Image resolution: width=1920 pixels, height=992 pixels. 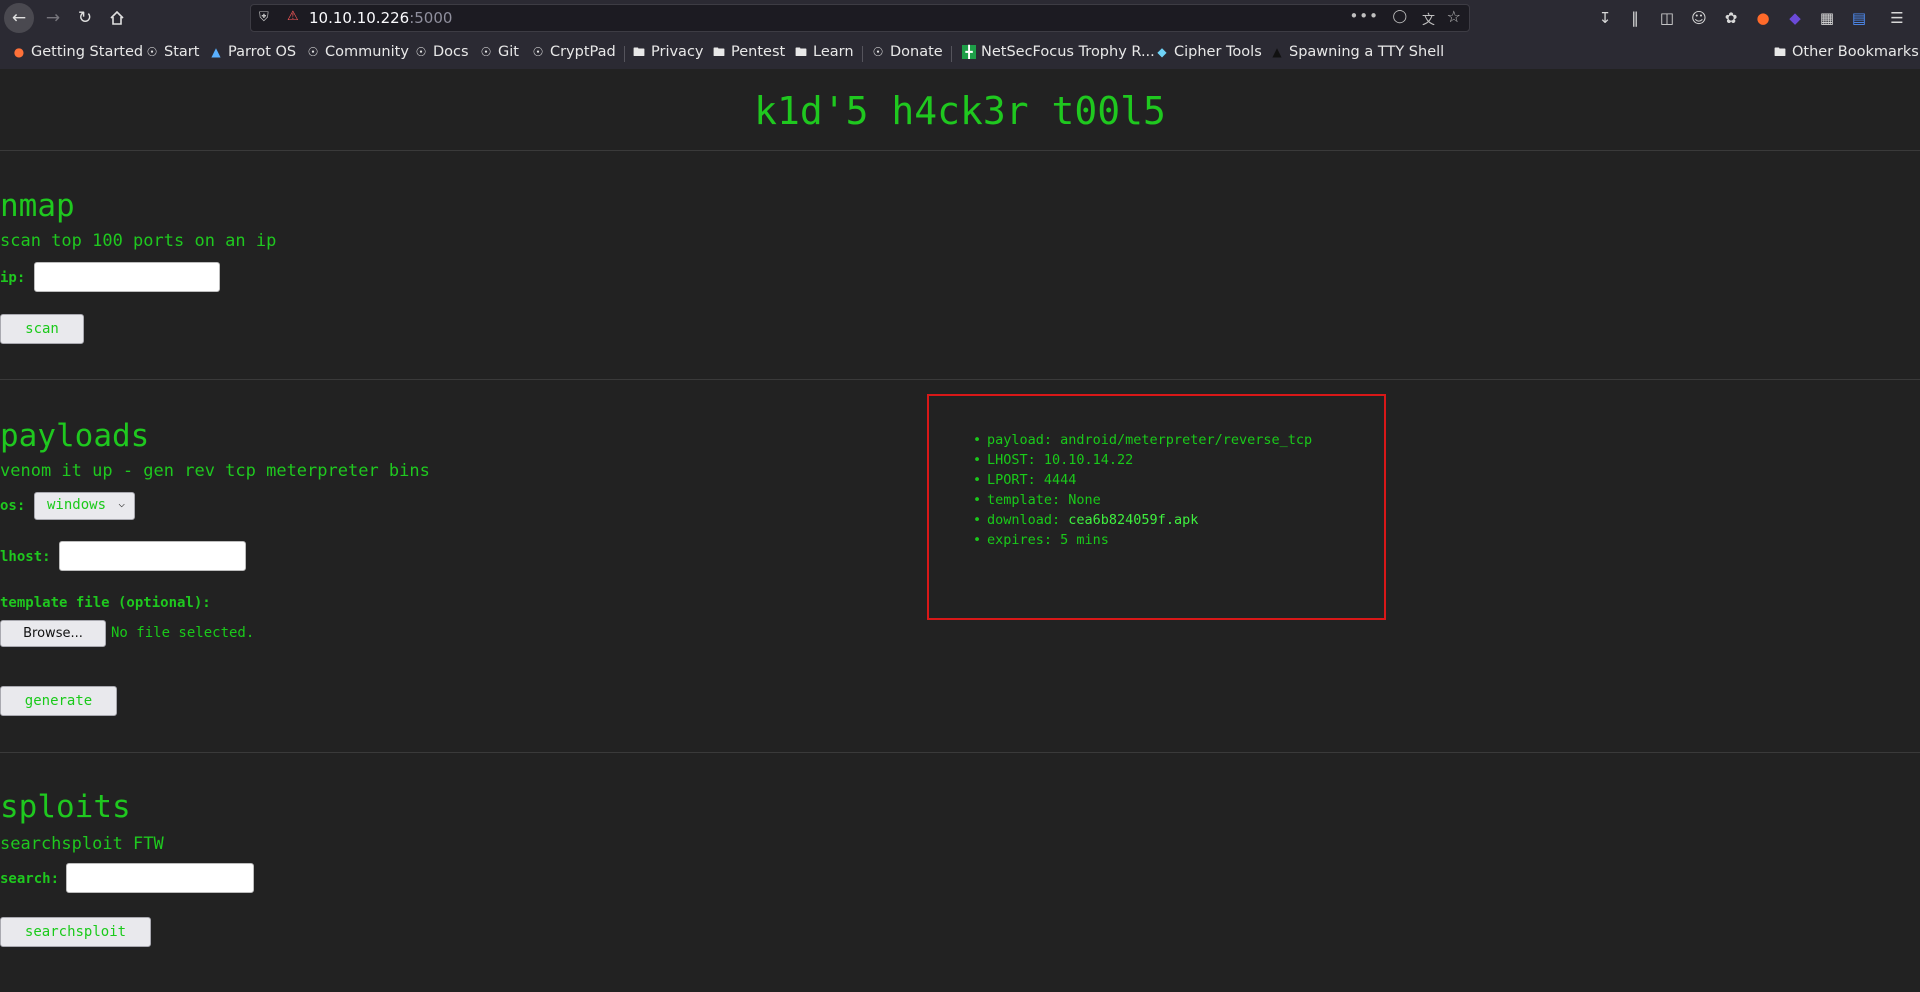 I want to click on wappalyzer-icon: ◆, so click(x=1795, y=18).